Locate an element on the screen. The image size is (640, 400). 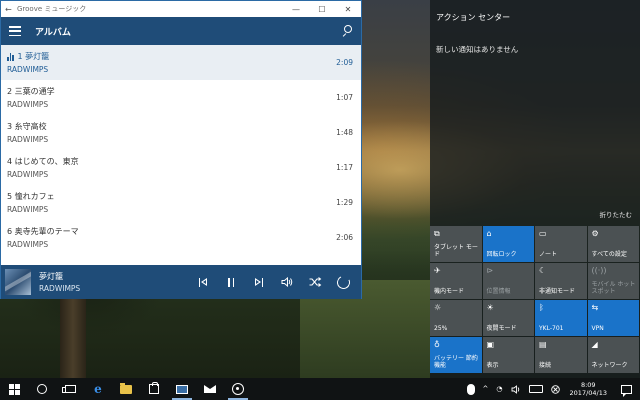
previous-icon is located at coordinates (203, 282).